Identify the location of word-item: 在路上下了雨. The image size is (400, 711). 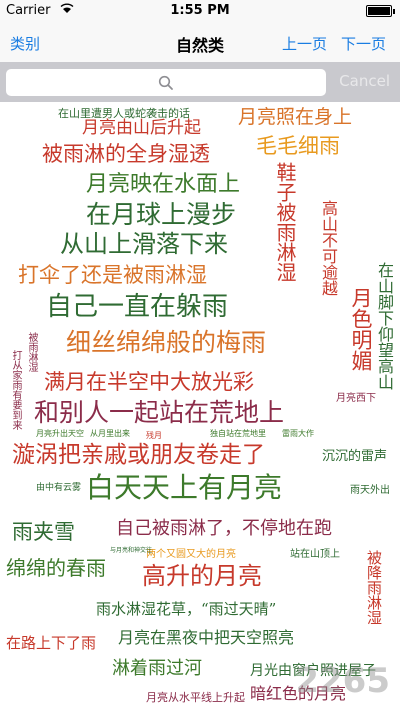
(51, 643).